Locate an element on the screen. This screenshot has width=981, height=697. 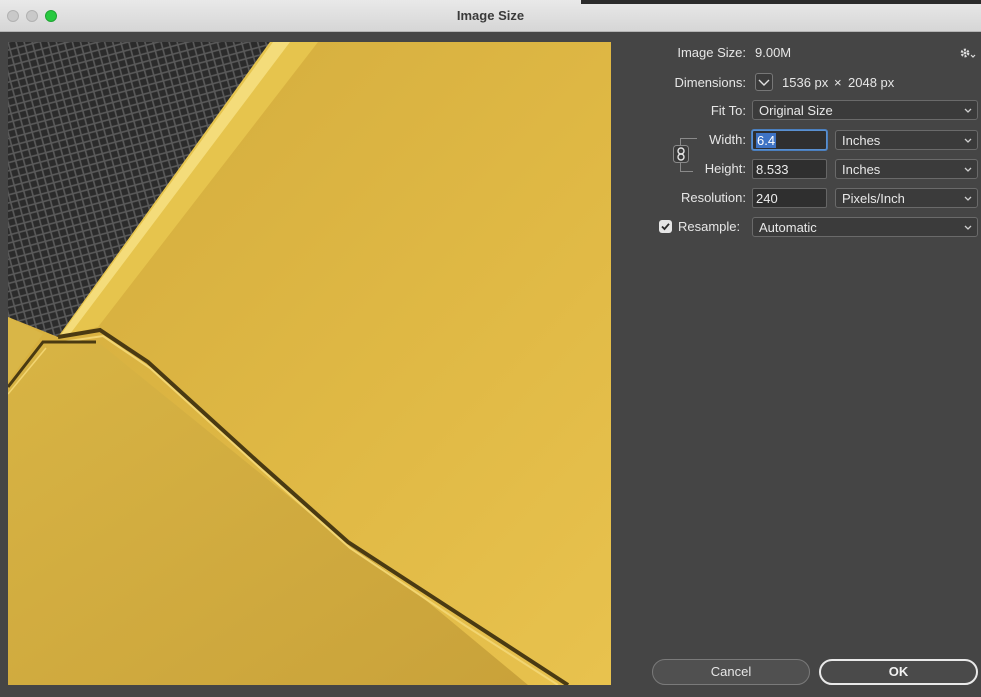
resample-label: Resample: is located at coordinates (709, 226).